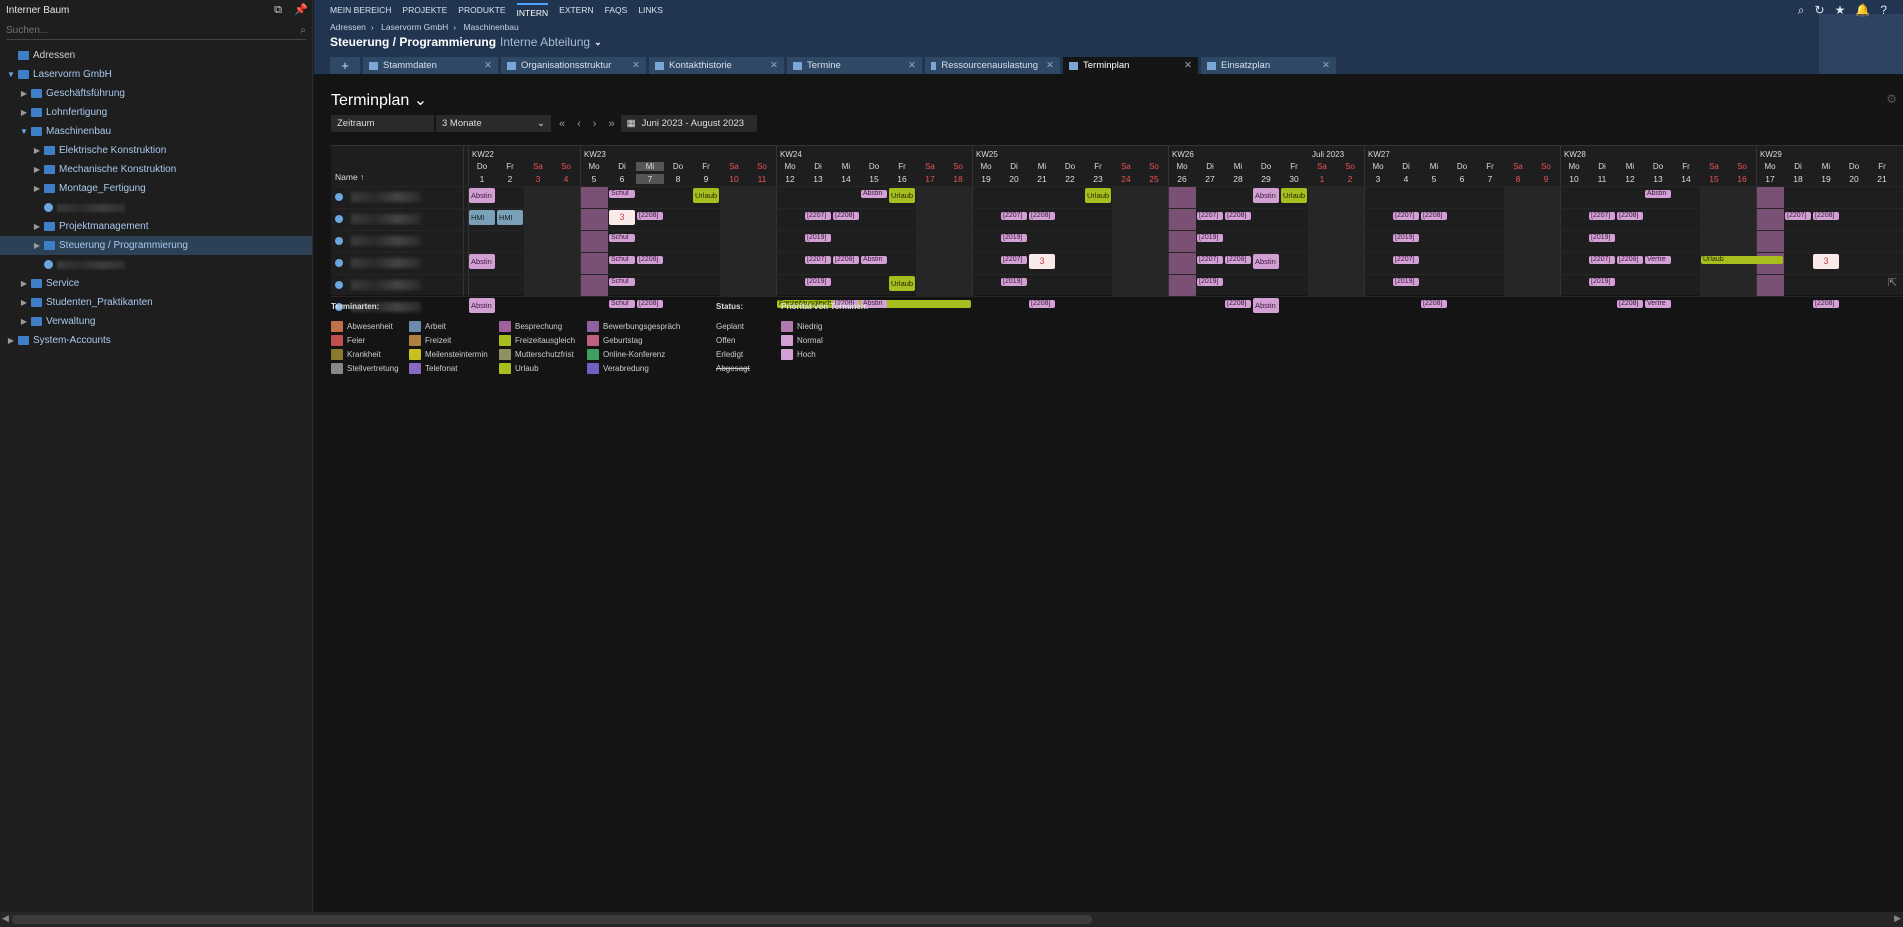 This screenshot has height=927, width=1903. I want to click on page-subtitle: Interne Abteilung, so click(545, 42).